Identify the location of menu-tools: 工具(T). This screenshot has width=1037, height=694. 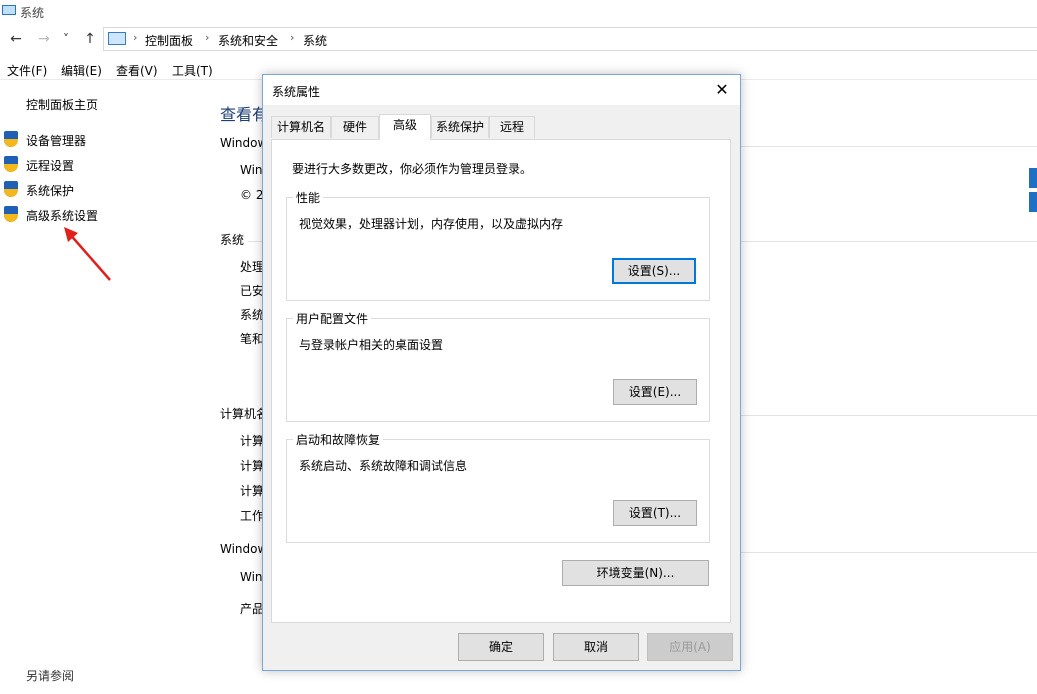
(192, 70).